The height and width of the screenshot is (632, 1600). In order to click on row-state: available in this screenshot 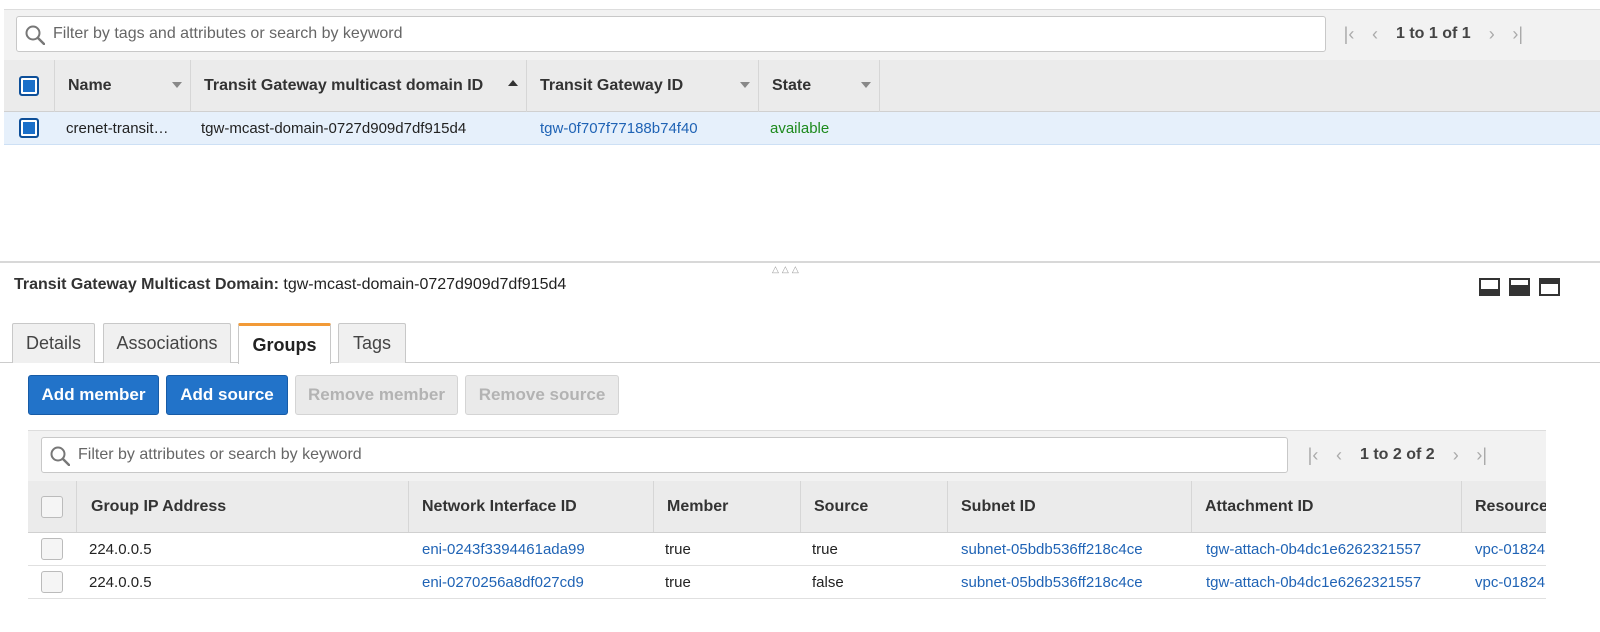, I will do `click(800, 128)`.